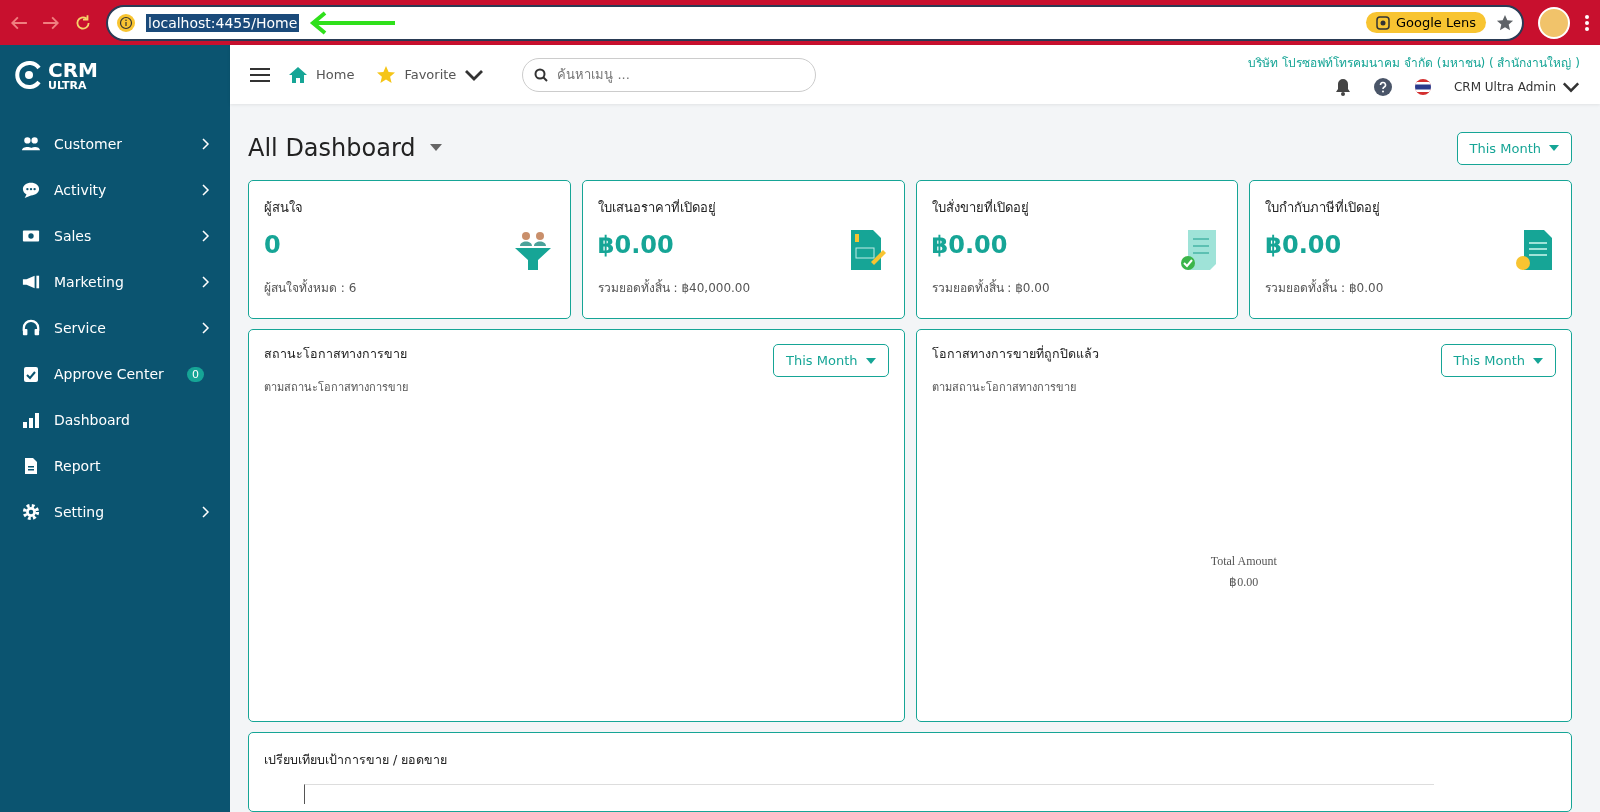  Describe the element at coordinates (115, 466) in the screenshot. I see `sidebar-menu-item: Report` at that location.